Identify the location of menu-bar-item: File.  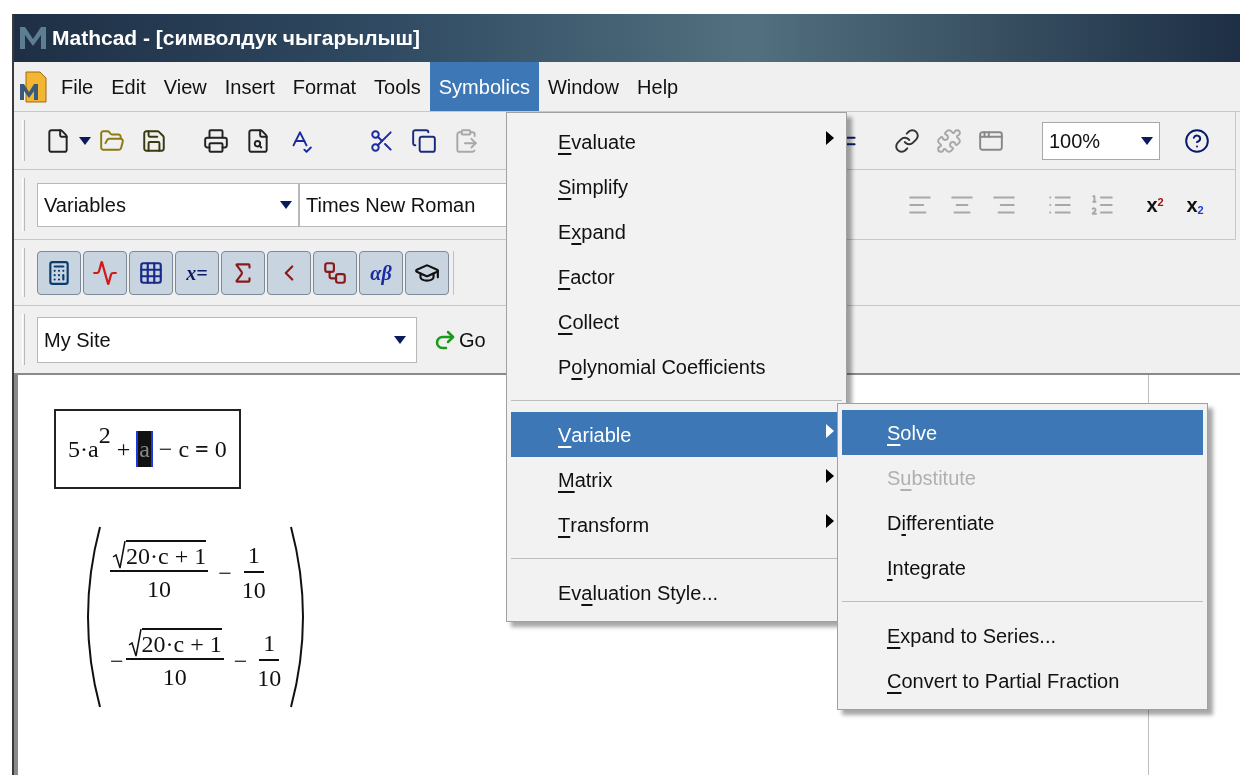
(77, 86).